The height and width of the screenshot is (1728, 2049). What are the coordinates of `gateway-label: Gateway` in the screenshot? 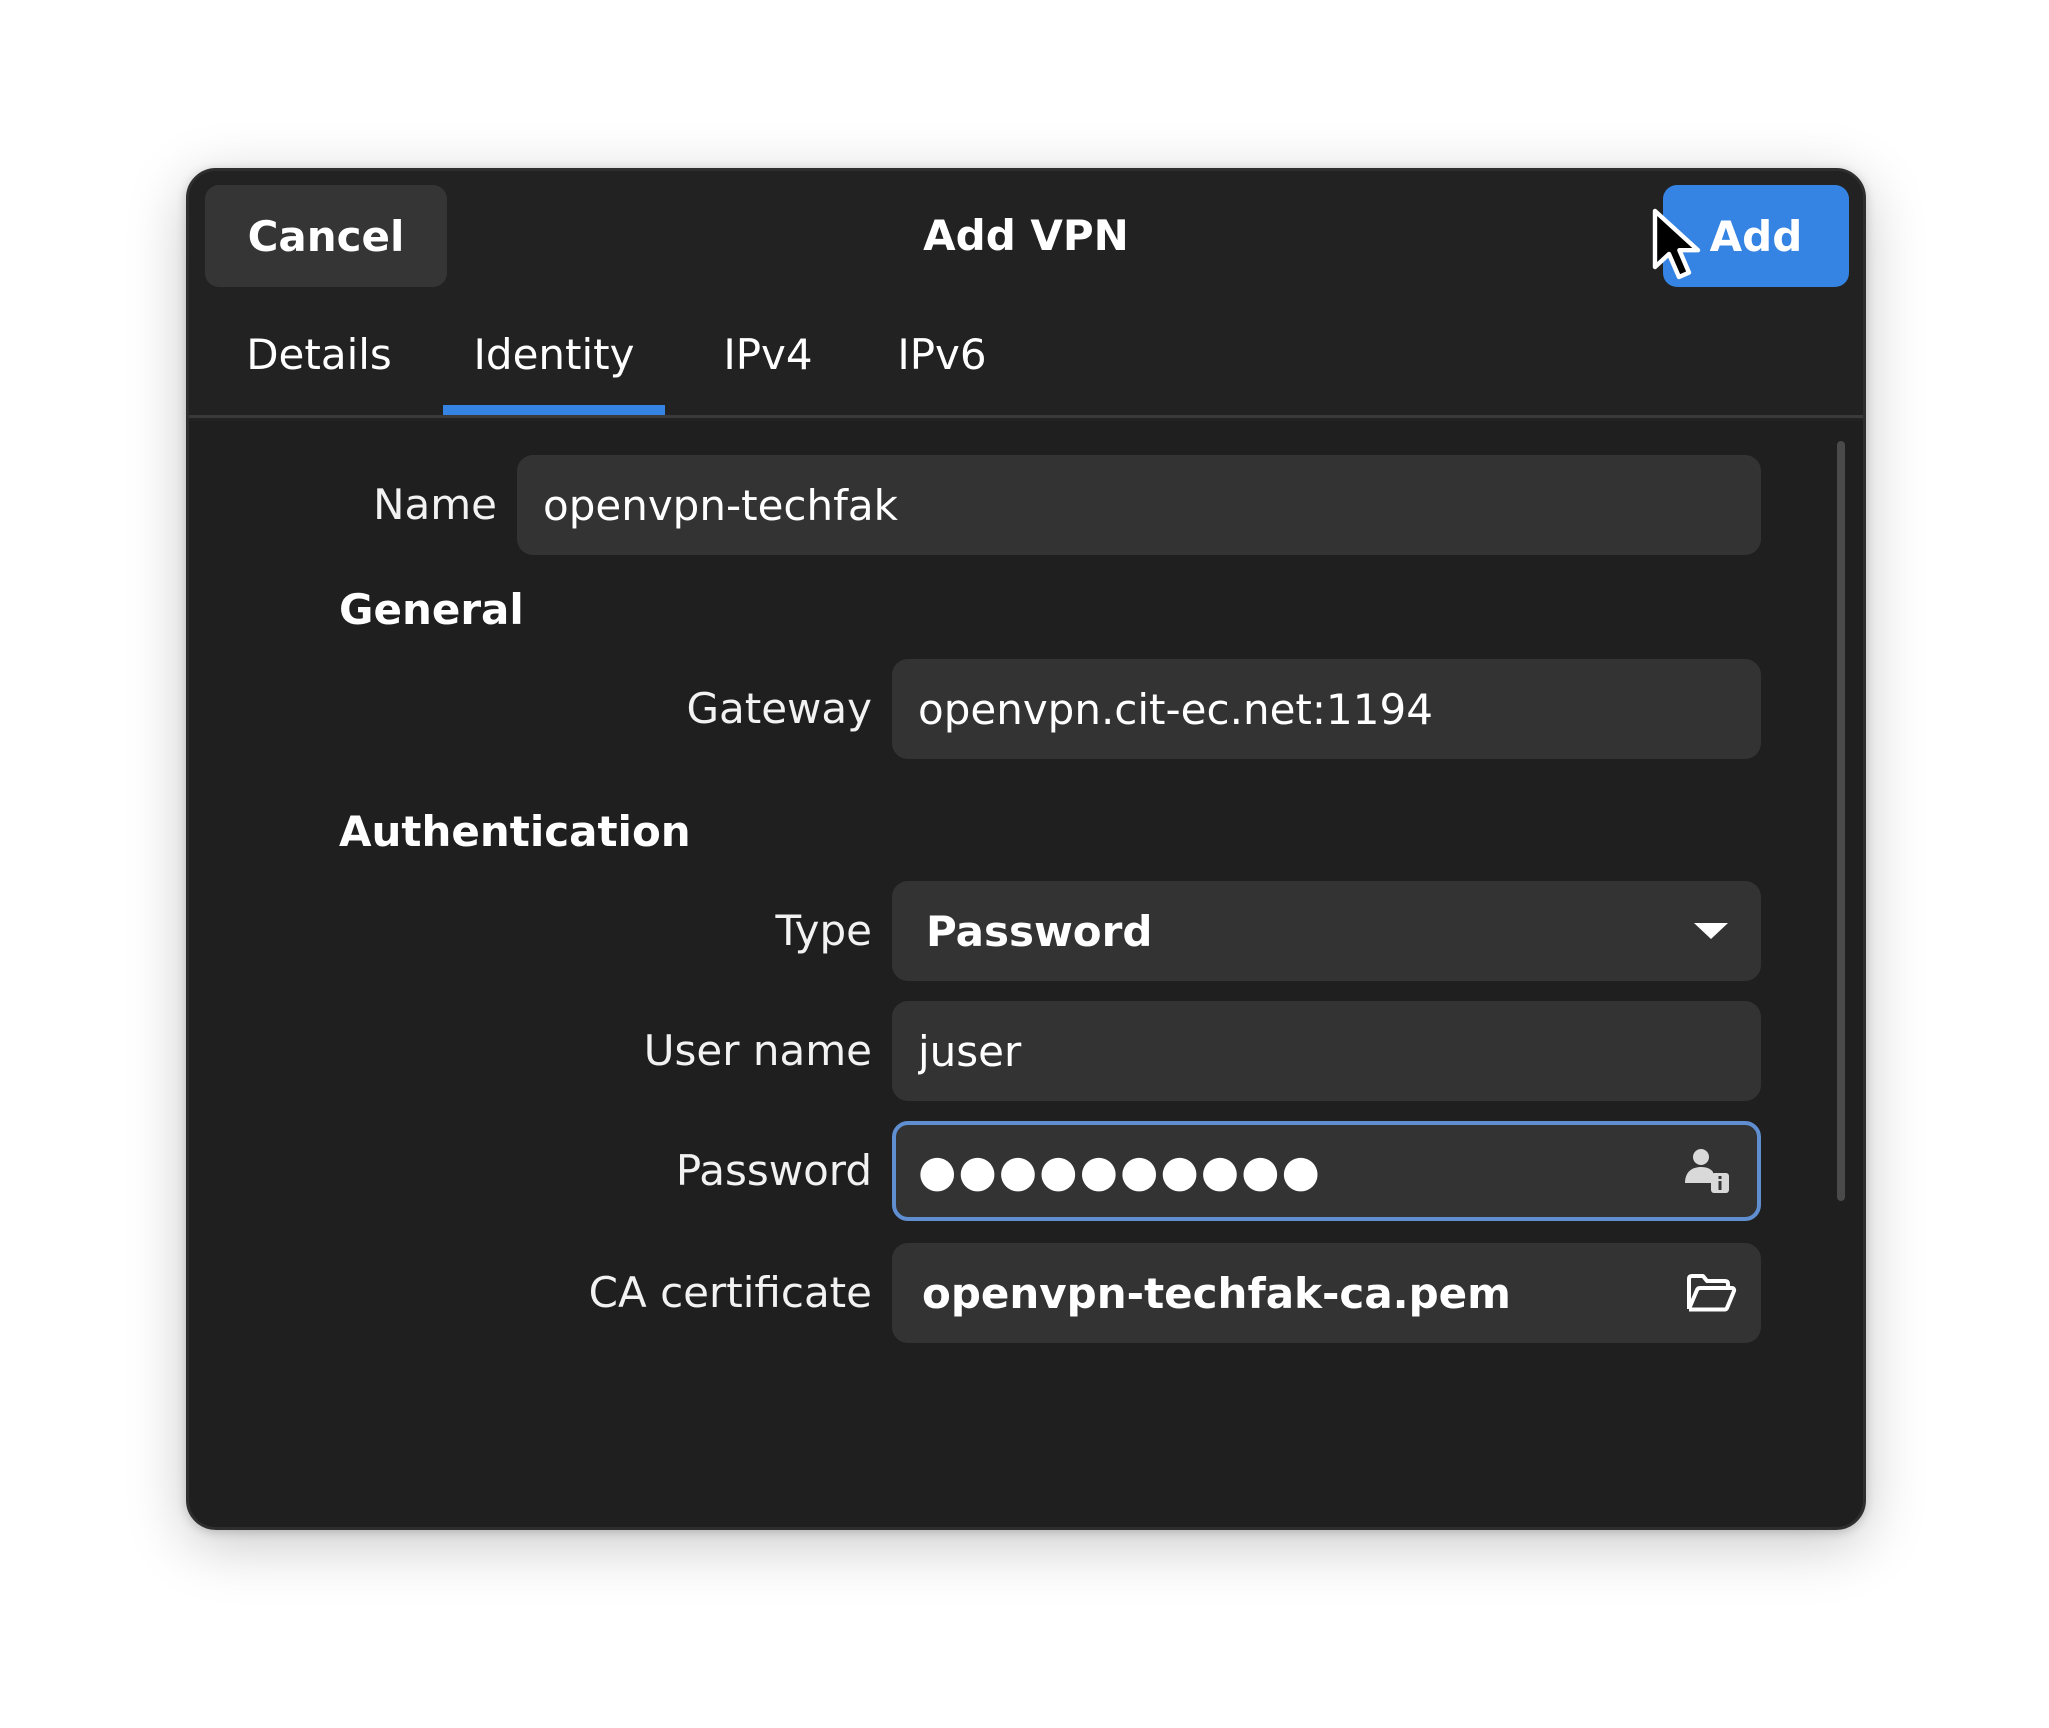 It's located at (779, 708).